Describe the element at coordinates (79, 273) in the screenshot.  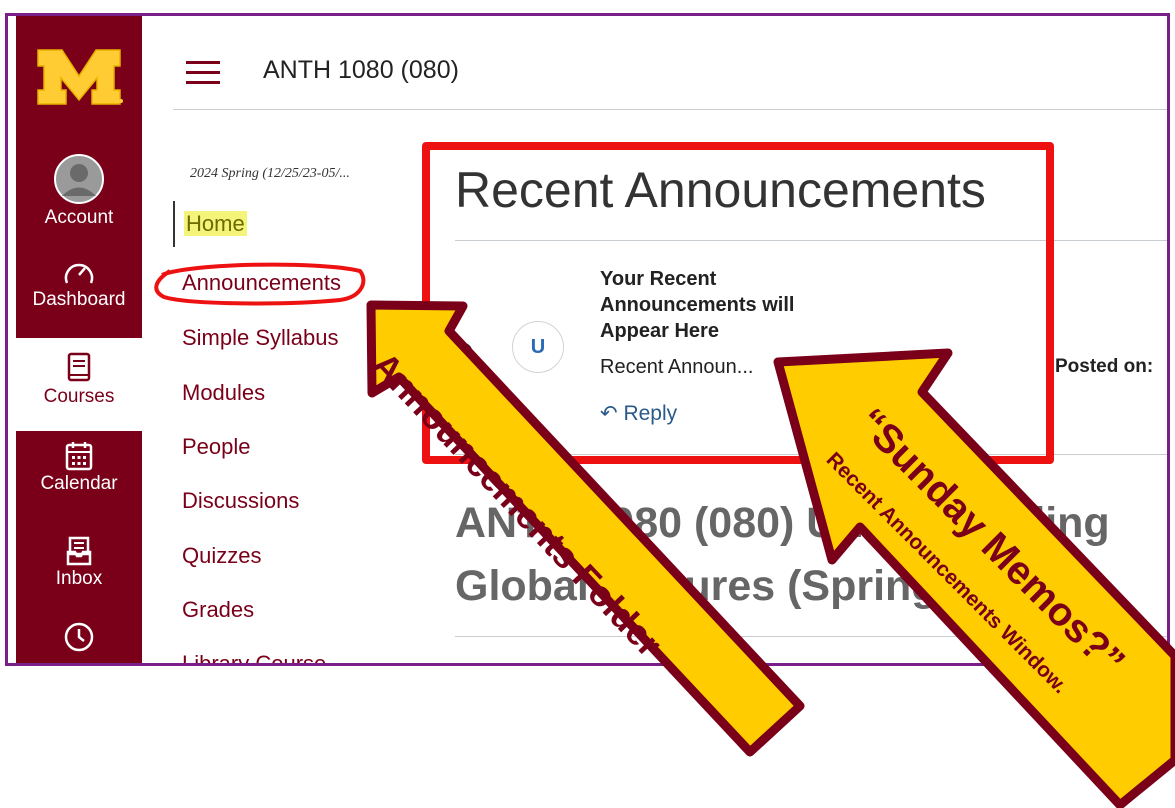
I see `dashboard-gauge-icon` at that location.